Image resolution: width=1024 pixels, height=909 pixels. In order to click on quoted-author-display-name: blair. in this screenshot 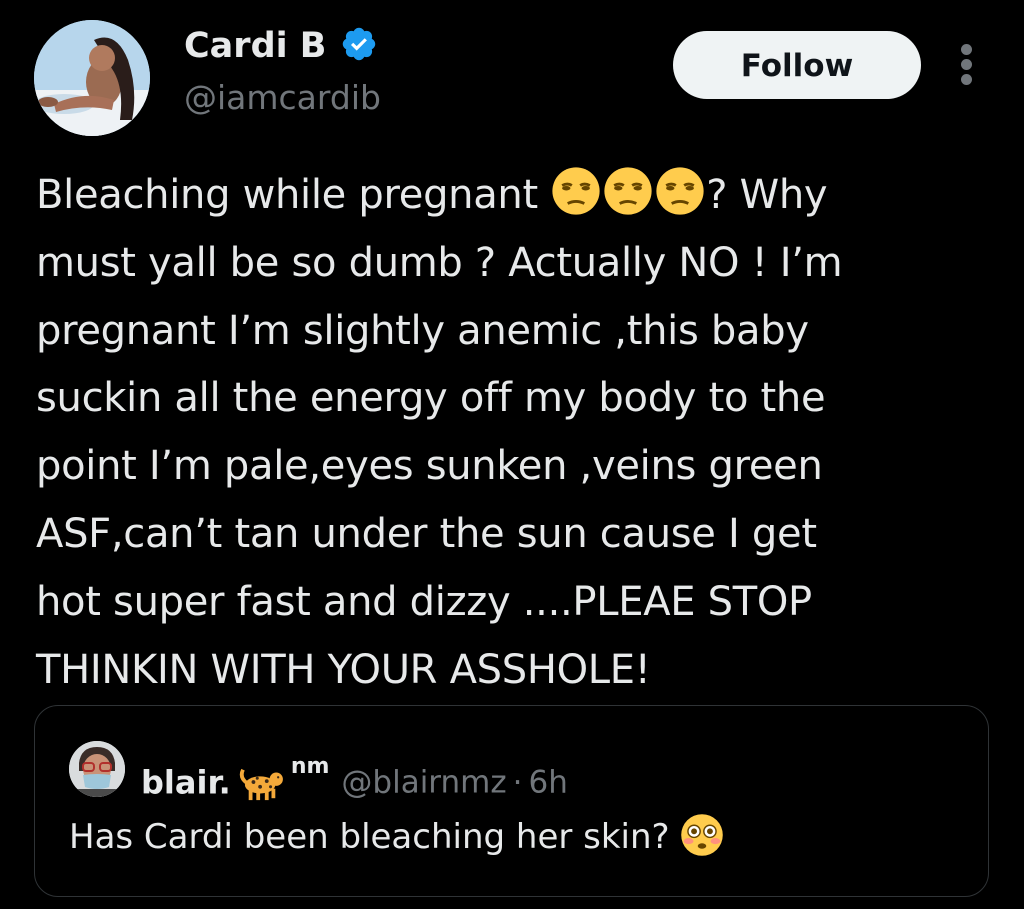, I will do `click(186, 783)`.